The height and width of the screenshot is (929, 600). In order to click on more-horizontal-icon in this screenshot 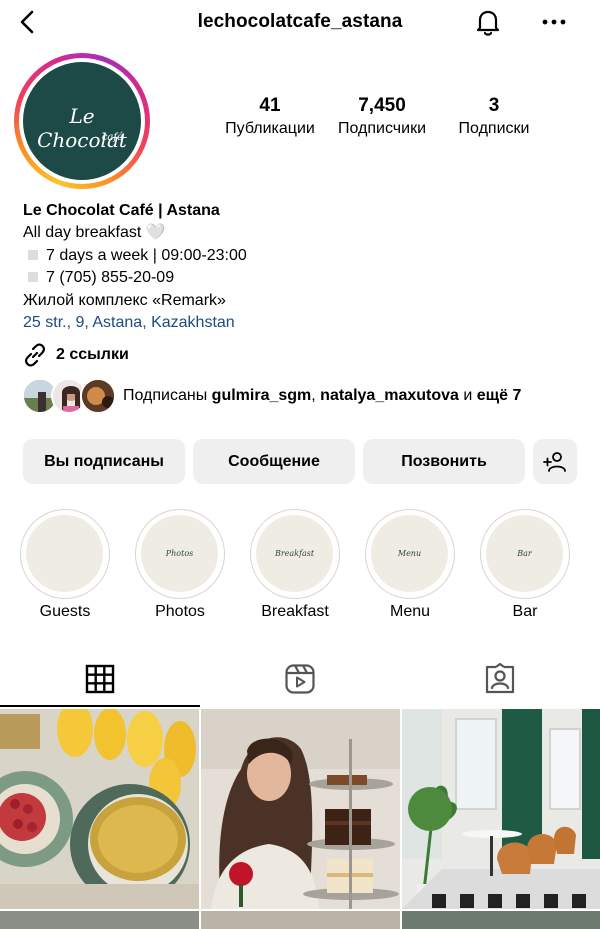, I will do `click(554, 22)`.